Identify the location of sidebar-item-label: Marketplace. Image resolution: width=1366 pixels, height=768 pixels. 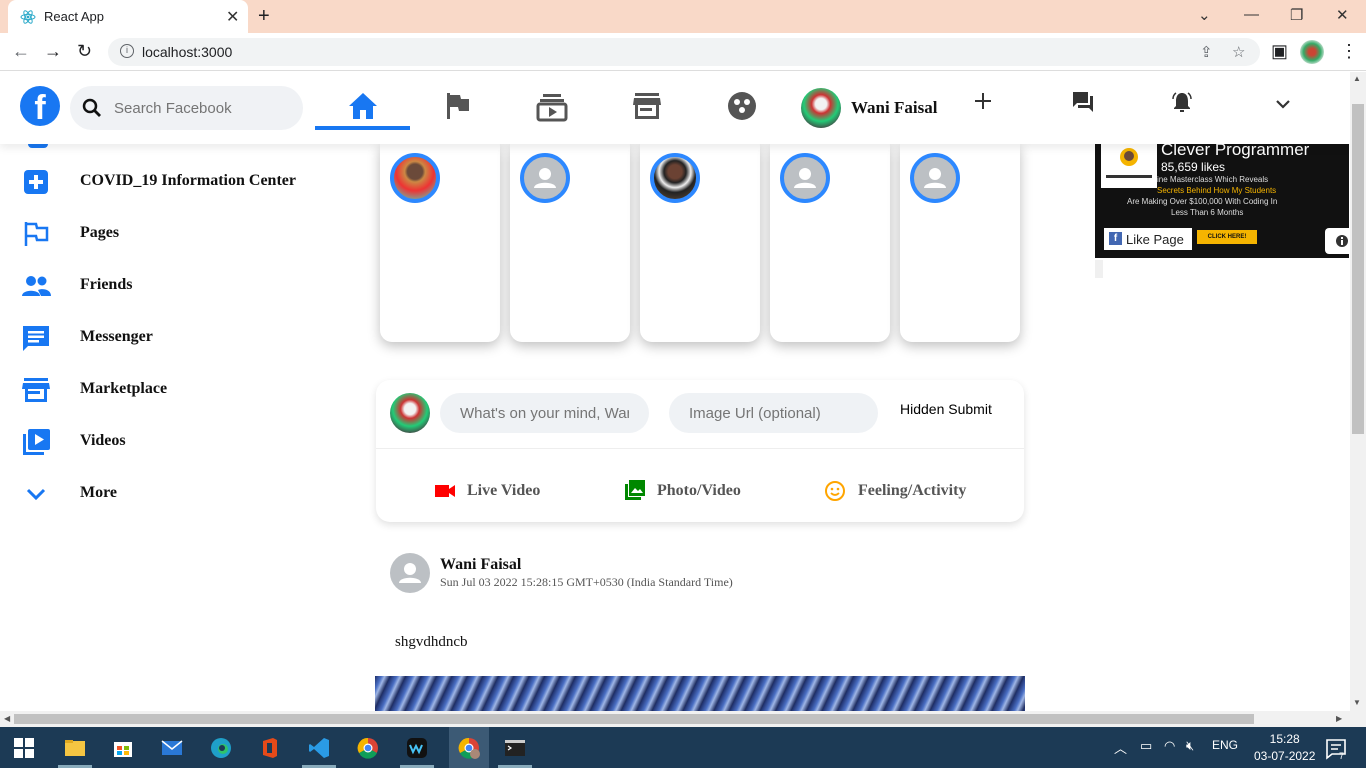
(124, 388).